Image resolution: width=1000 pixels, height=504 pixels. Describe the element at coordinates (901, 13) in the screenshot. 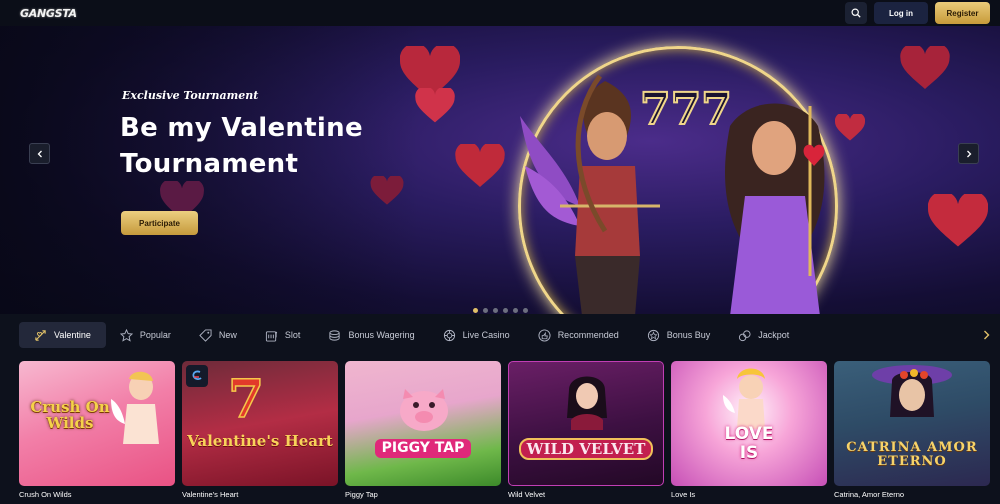

I see `login-button: Log in` at that location.